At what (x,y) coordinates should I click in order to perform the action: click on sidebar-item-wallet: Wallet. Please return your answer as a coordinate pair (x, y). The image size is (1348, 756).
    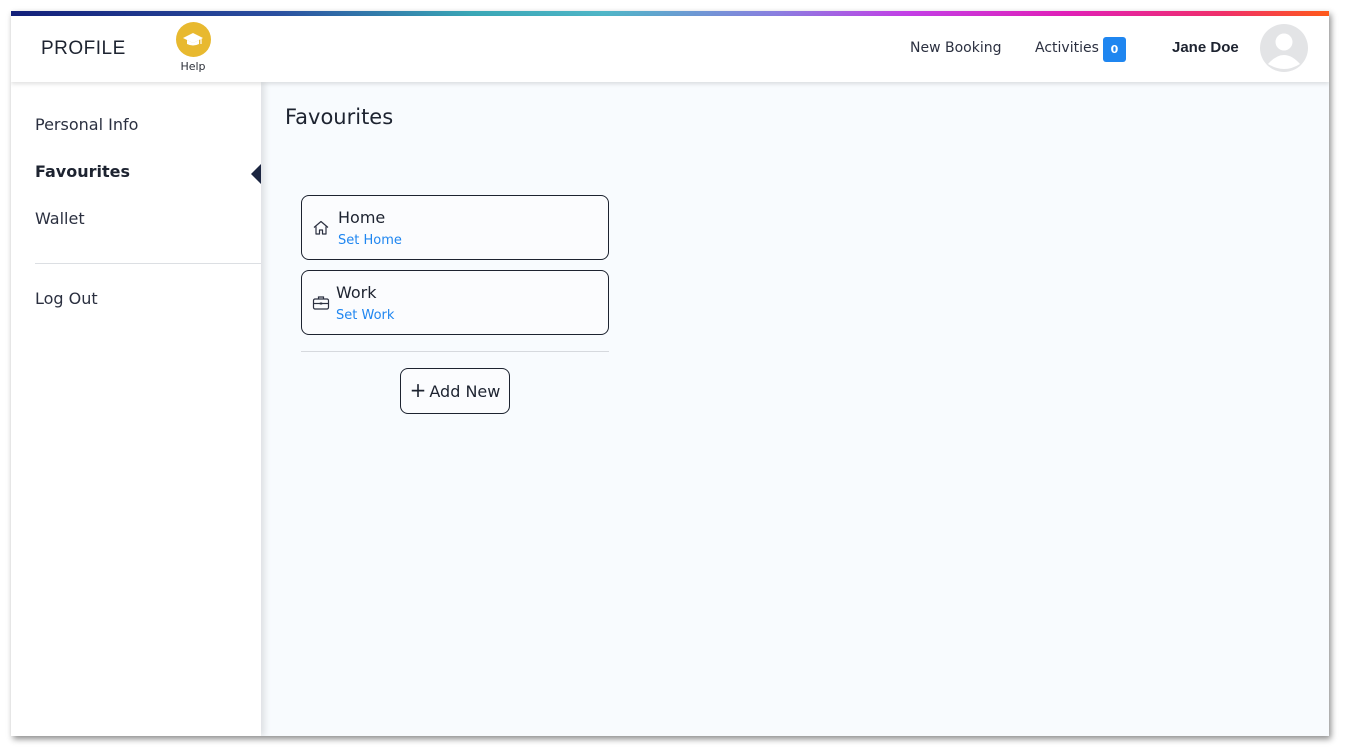
    Looking at the image, I should click on (60, 218).